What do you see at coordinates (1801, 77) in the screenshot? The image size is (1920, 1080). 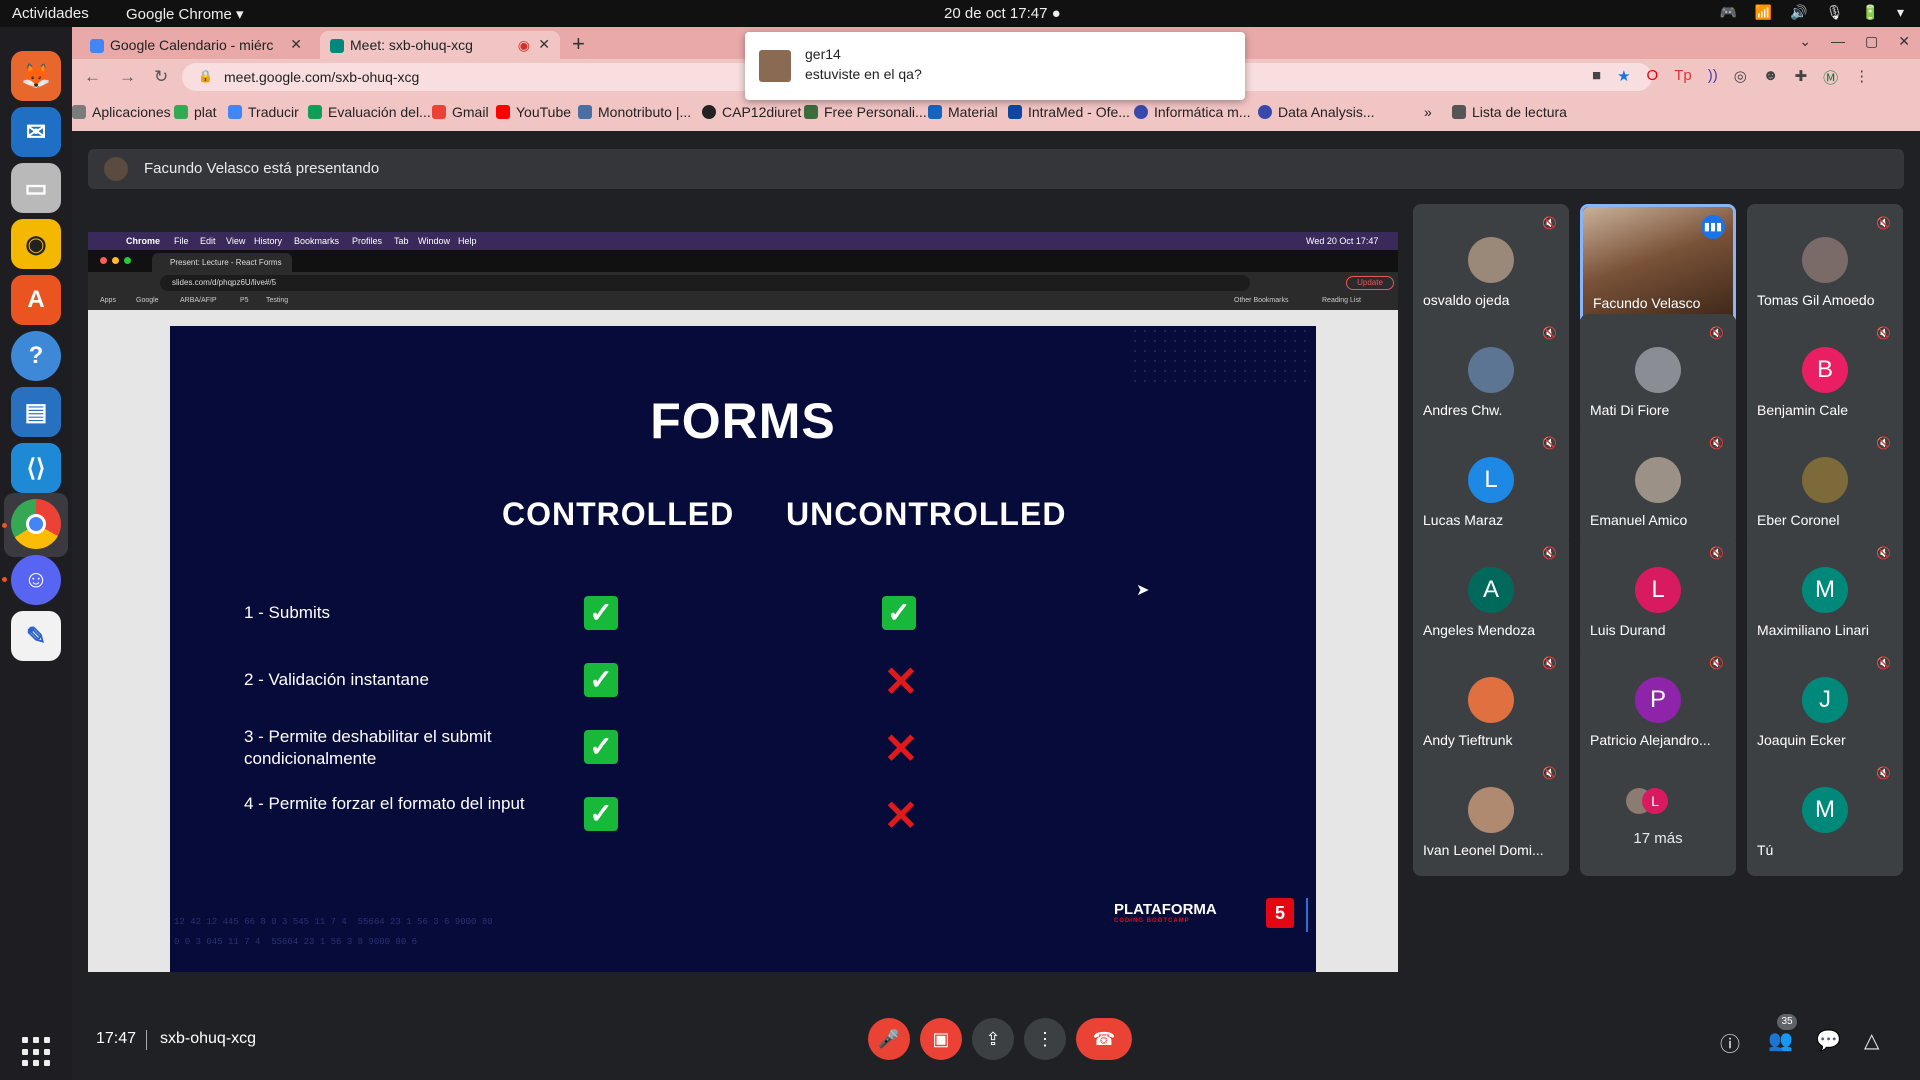 I see `extensions-puzzle-icon: ✚` at bounding box center [1801, 77].